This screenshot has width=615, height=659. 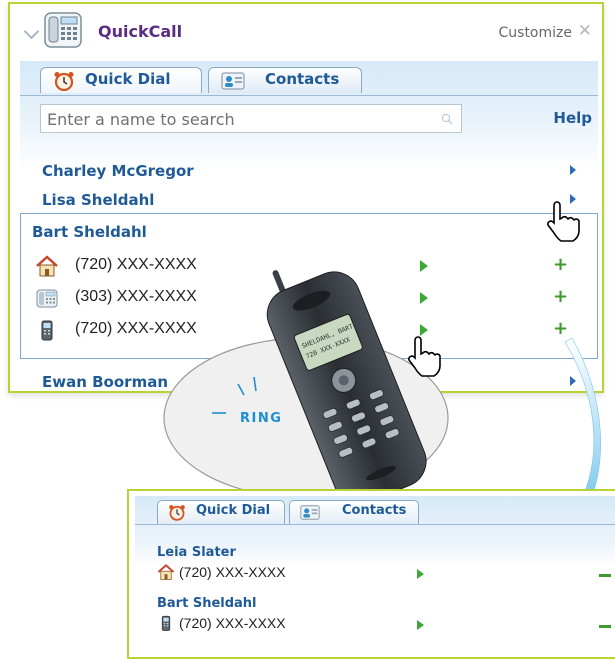 I want to click on address-card-icon, so click(x=310, y=512).